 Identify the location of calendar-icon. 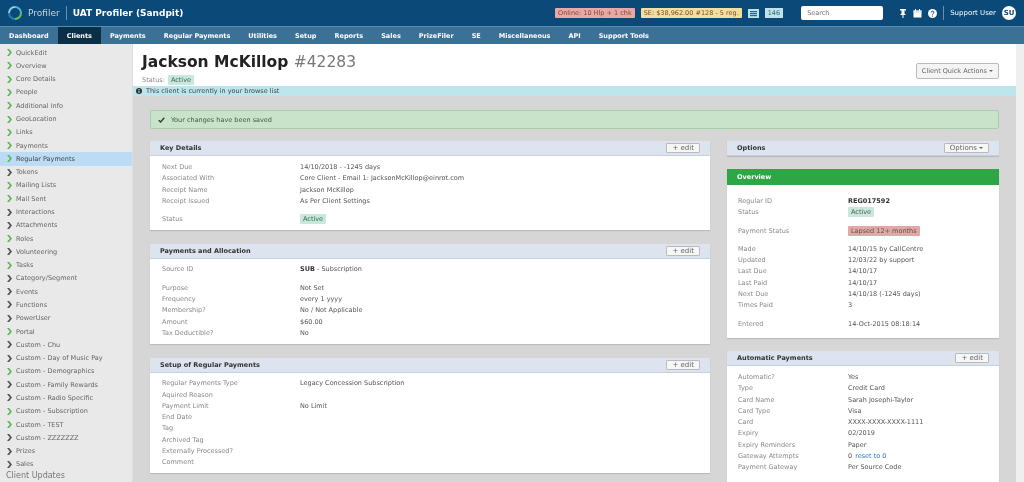
(918, 13).